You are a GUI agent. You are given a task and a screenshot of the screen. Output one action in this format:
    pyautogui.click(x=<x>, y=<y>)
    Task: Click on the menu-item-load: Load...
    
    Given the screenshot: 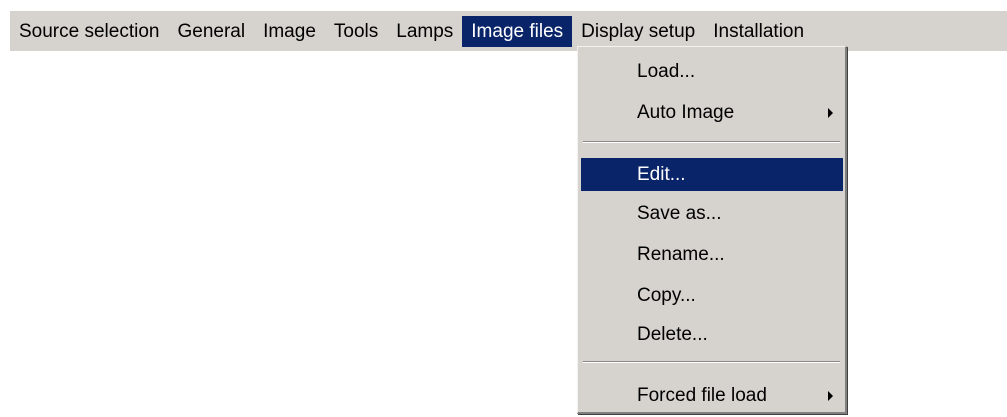 What is the action you would take?
    pyautogui.click(x=712, y=71)
    